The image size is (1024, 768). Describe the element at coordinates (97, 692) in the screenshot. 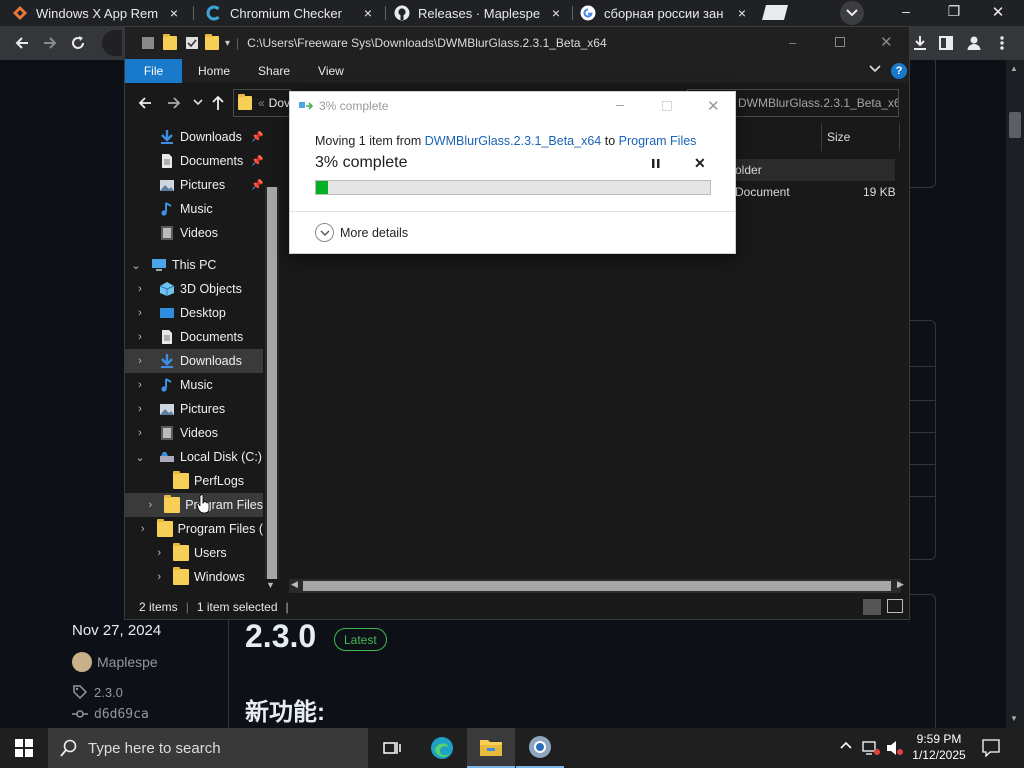

I see `release-tag: 2.3.0` at that location.